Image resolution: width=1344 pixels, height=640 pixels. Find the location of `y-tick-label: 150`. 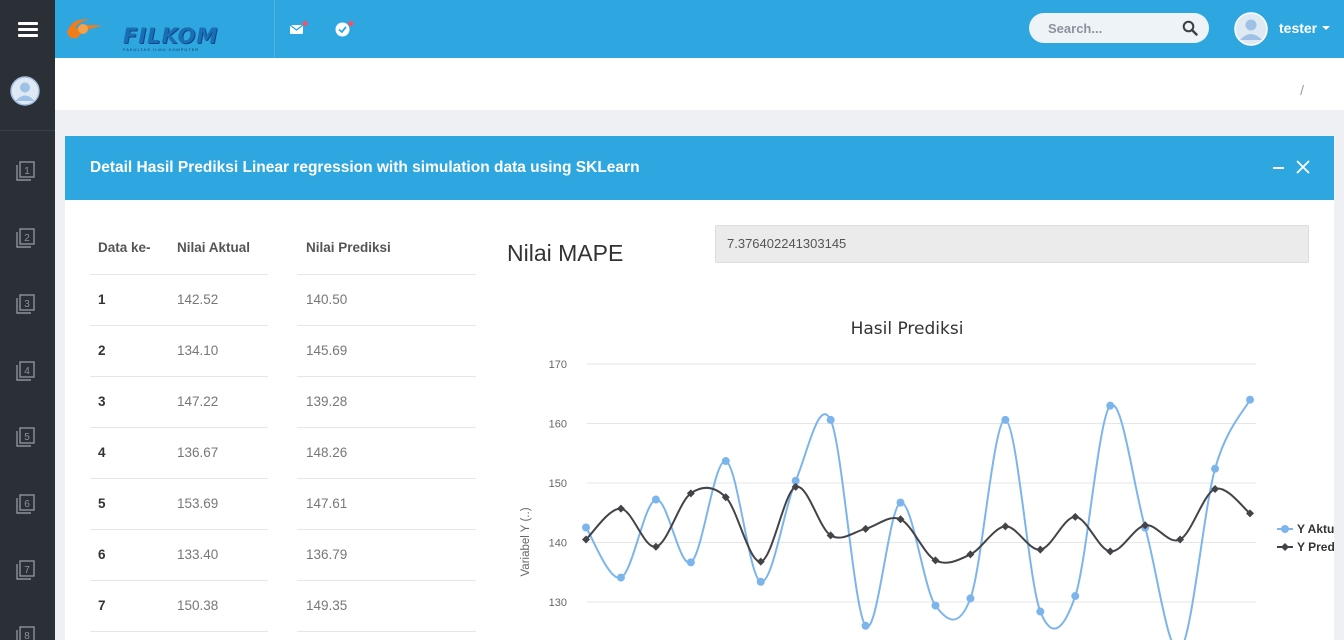

y-tick-label: 150 is located at coordinates (558, 484).